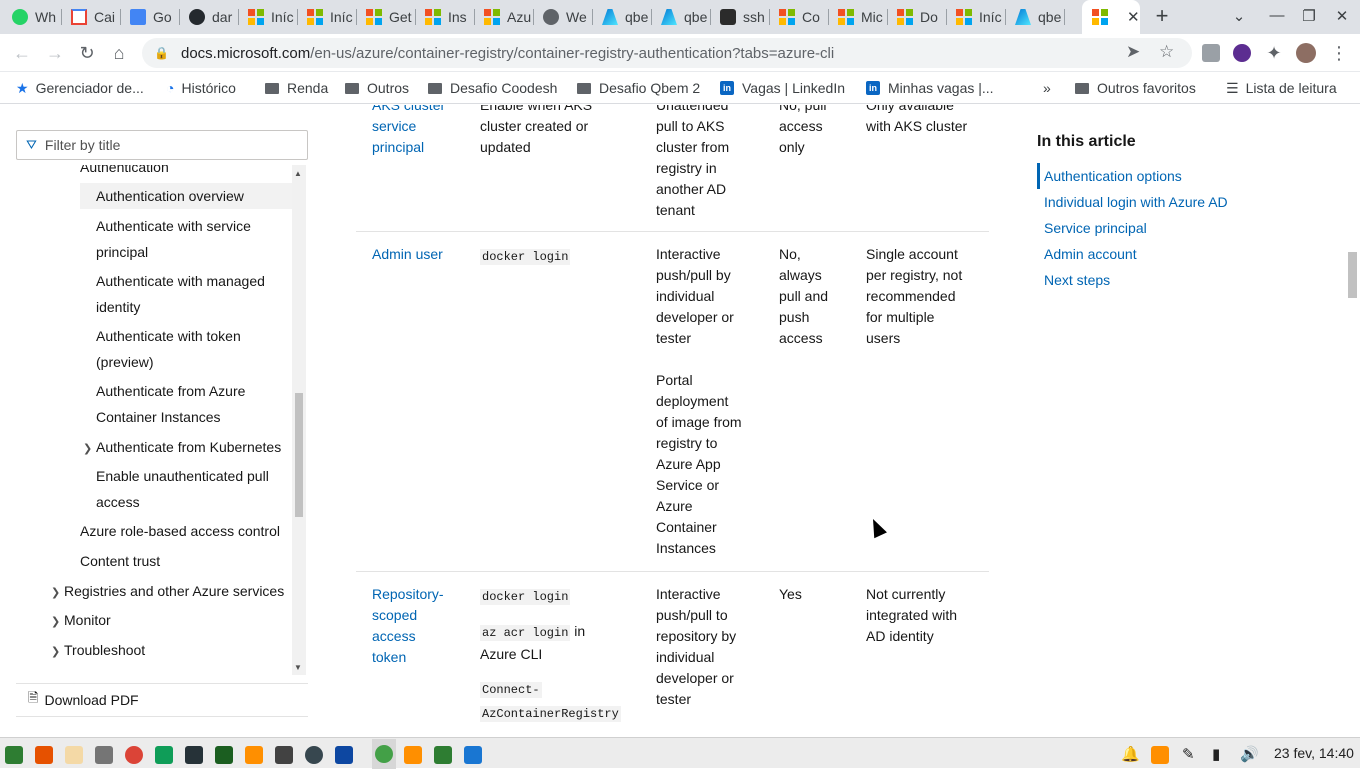 The height and width of the screenshot is (769, 1360). What do you see at coordinates (162, 145) in the screenshot?
I see `toc-filter-input: ⛛ Filter by title` at bounding box center [162, 145].